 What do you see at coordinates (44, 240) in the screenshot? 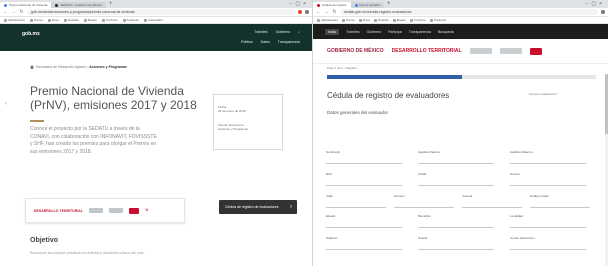
I see `objetivo-heading: Objetivo` at bounding box center [44, 240].